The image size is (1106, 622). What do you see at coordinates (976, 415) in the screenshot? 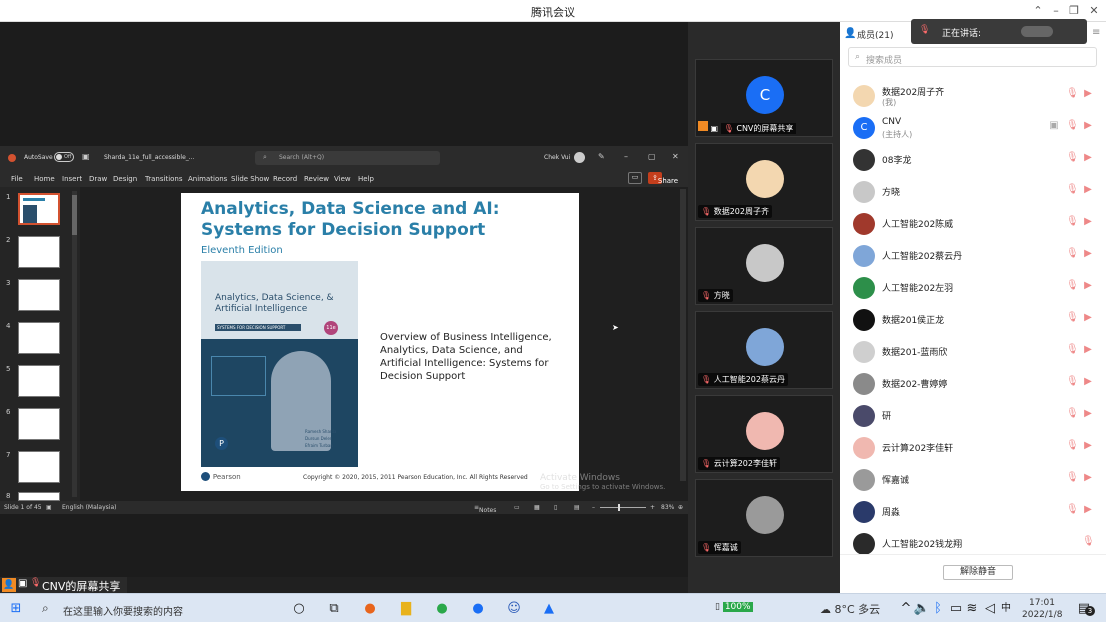
I see `member-row: 研 🎙 ▶` at bounding box center [976, 415].